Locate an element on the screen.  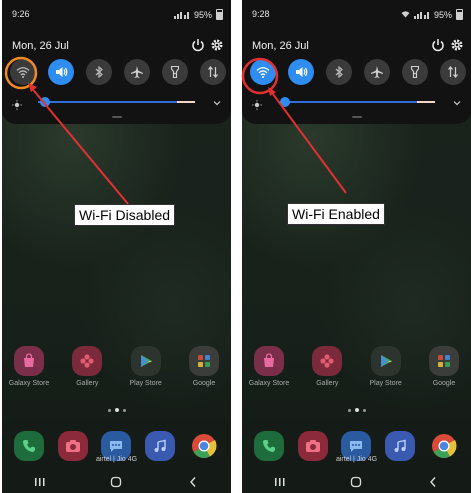
quick-settings-panel: 9:28 95% Mon, 26 Jul is located at coordinates (356, 62).